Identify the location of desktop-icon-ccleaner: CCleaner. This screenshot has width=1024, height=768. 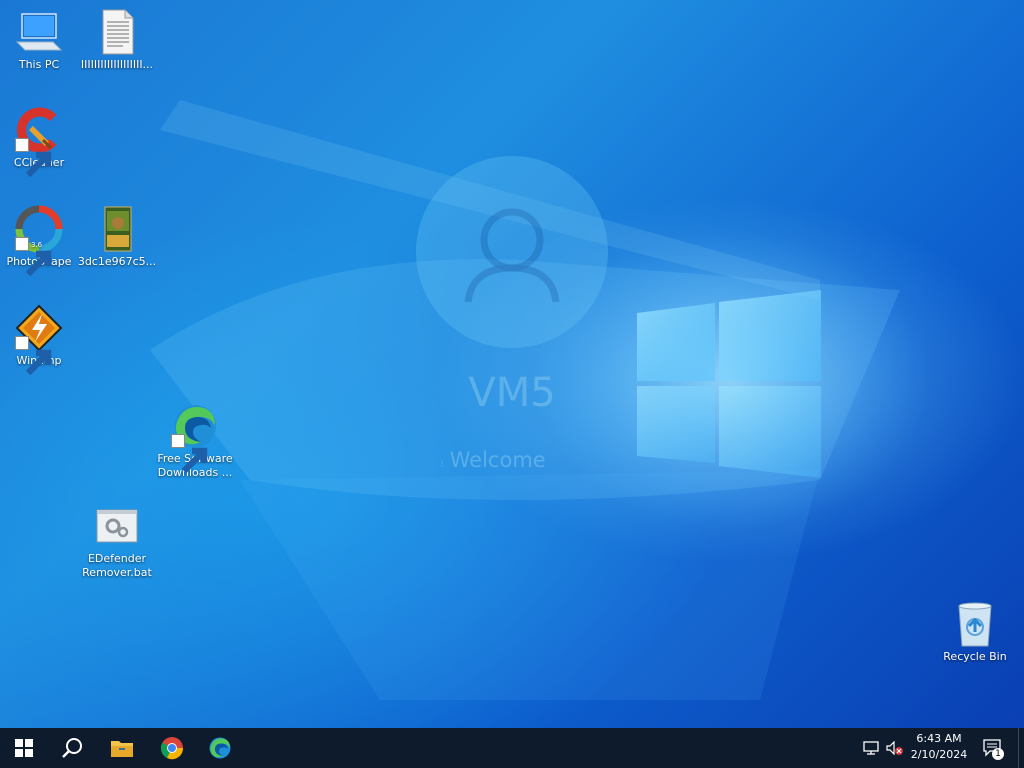
(39, 142).